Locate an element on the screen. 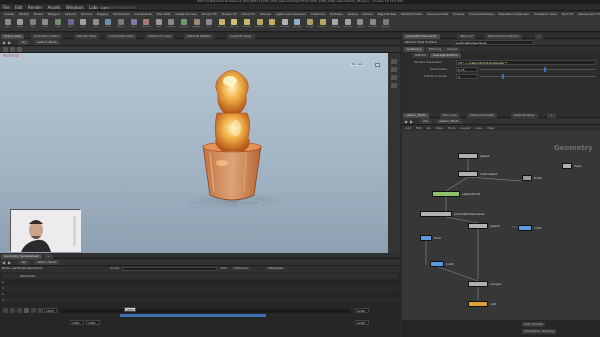 Image resolution: width=600 pixels, height=337 pixels. shelf-tool-button: Box is located at coordinates (7, 24).